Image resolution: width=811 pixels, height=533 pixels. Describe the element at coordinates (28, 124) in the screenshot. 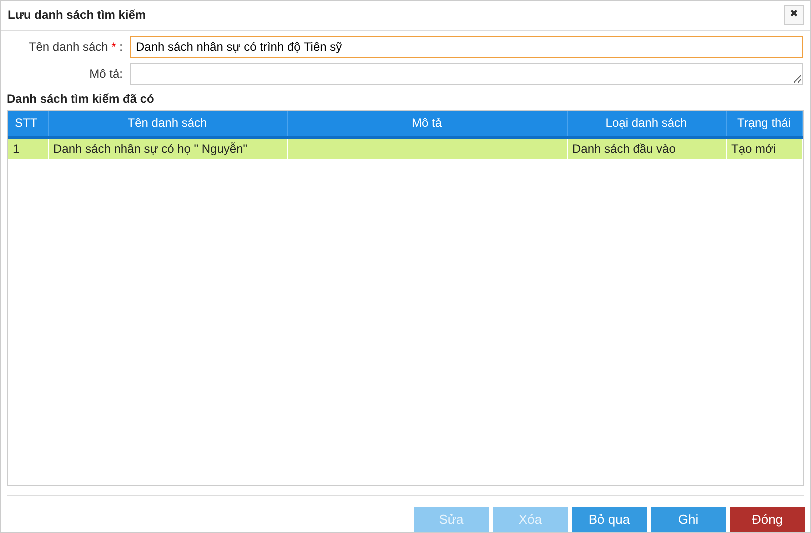

I see `column-header: STT` at that location.